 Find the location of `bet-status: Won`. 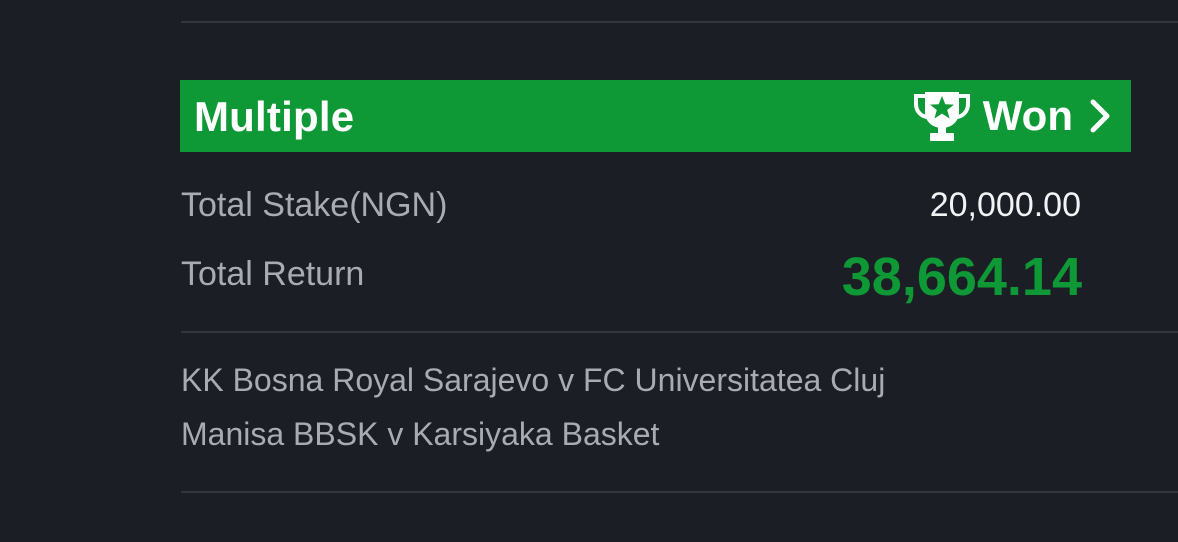

bet-status: Won is located at coordinates (1013, 116).